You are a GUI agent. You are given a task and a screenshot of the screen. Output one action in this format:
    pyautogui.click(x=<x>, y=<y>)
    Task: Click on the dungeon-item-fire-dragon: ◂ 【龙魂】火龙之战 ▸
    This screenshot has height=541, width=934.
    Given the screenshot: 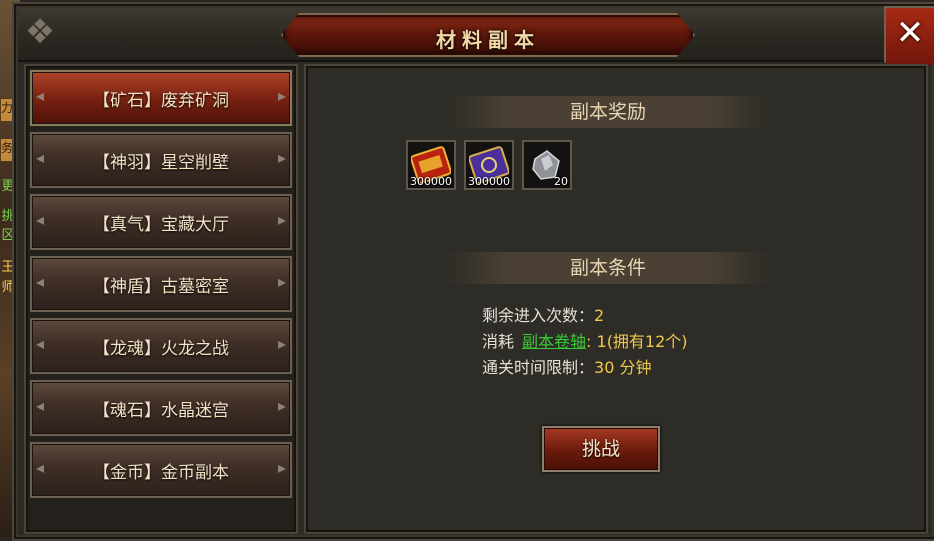 What is the action you would take?
    pyautogui.click(x=161, y=346)
    